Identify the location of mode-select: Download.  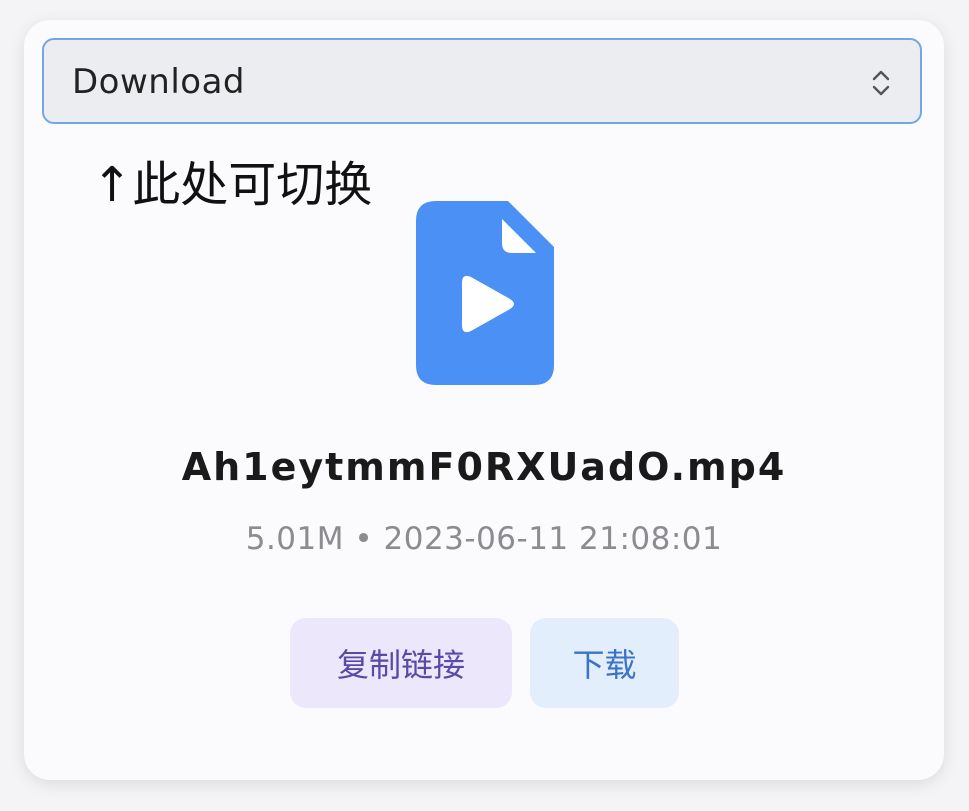
(482, 81).